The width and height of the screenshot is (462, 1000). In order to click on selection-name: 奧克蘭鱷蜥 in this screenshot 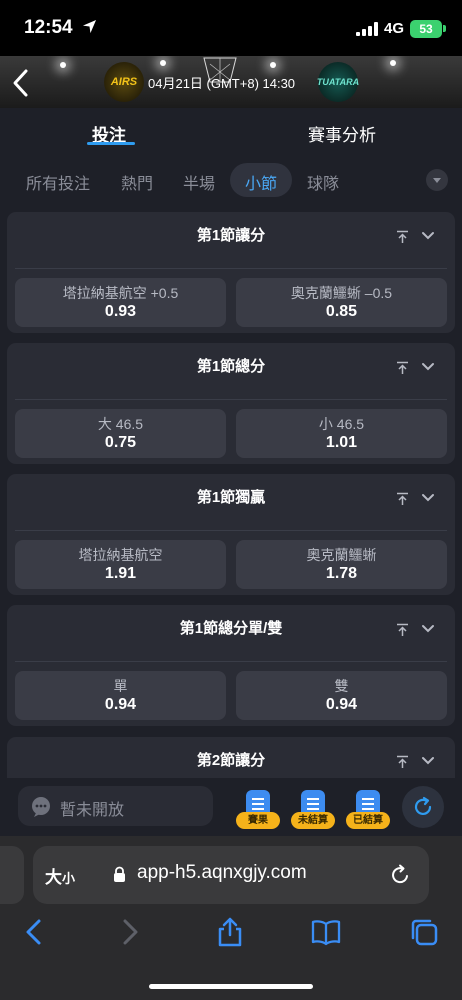, I will do `click(341, 555)`.